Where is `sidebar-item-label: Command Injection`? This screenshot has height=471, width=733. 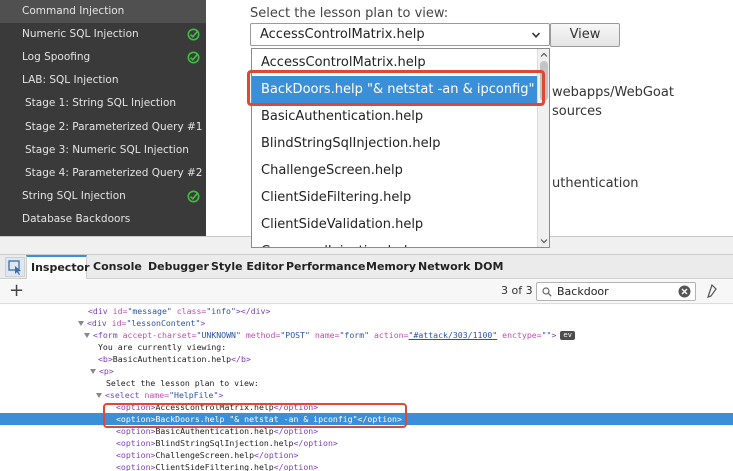
sidebar-item-label: Command Injection is located at coordinates (73, 11).